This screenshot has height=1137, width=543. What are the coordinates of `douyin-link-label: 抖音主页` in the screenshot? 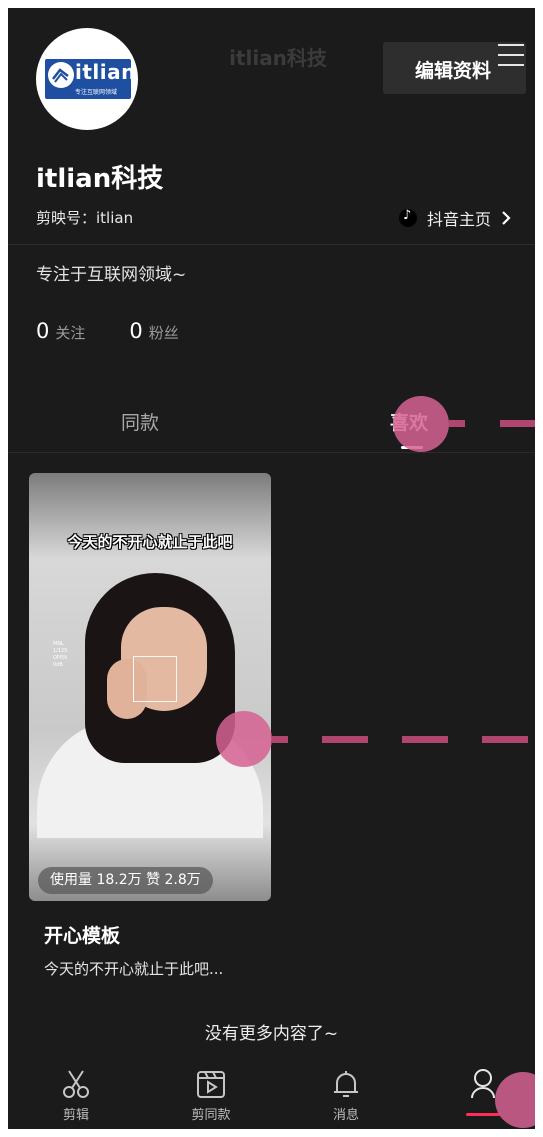 It's located at (459, 219).